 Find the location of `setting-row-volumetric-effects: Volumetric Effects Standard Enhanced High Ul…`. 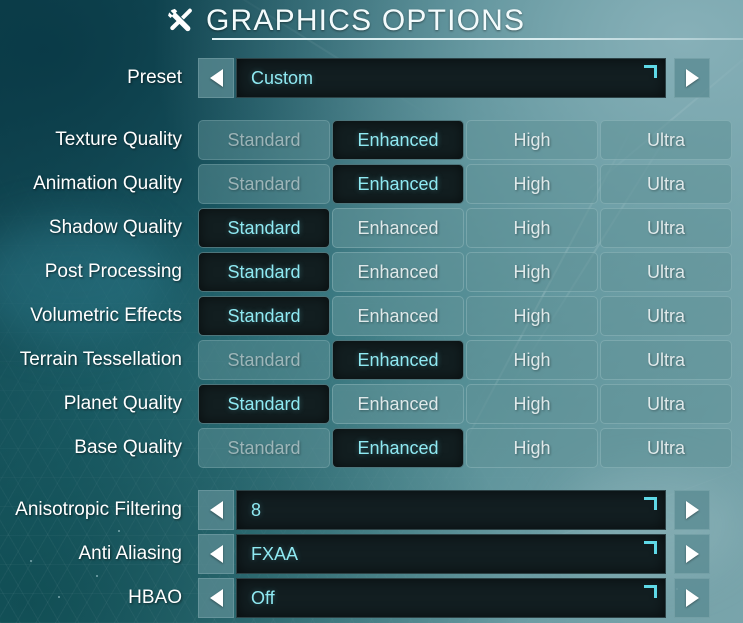

setting-row-volumetric-effects: Volumetric Effects Standard Enhanced High Ul… is located at coordinates (371, 316).